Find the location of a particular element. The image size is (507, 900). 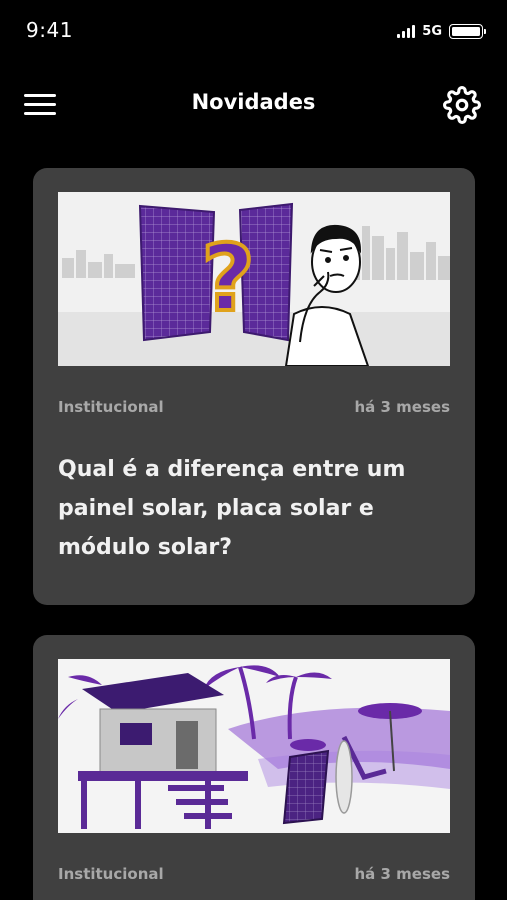

battery-icon is located at coordinates (467, 31).